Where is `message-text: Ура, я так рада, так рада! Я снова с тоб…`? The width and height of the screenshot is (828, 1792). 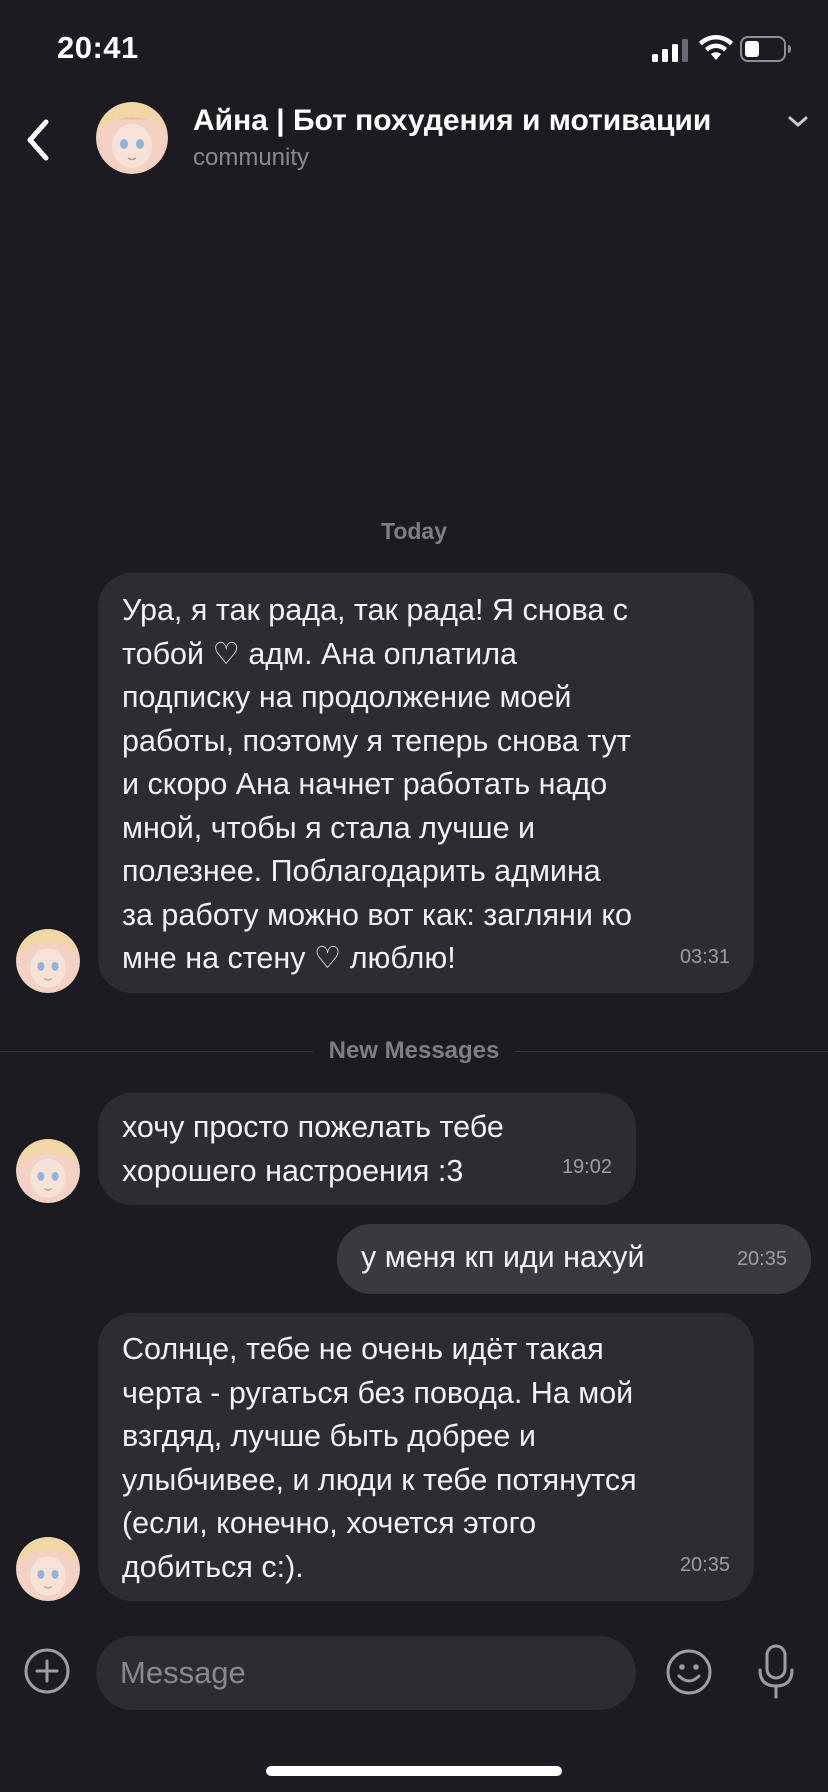 message-text: Ура, я так рада, так рада! Я снова с тоб… is located at coordinates (377, 784).